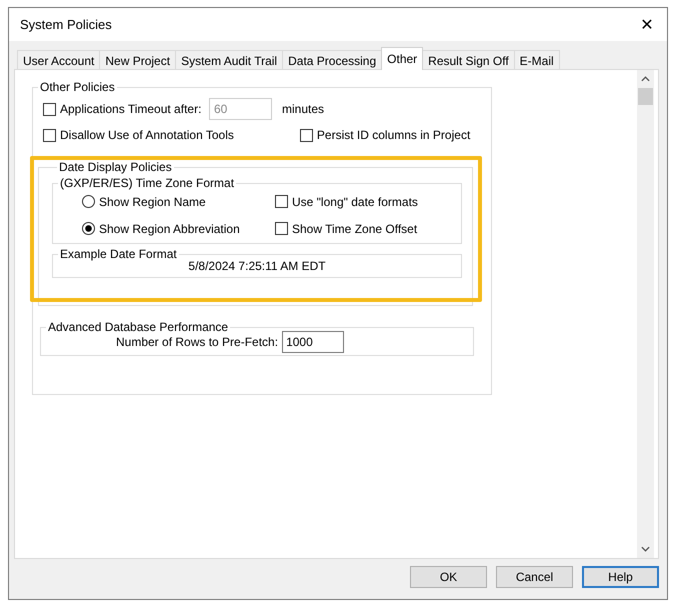  What do you see at coordinates (197, 342) in the screenshot?
I see `field-label: Number of Rows to Pre-Fetch:` at bounding box center [197, 342].